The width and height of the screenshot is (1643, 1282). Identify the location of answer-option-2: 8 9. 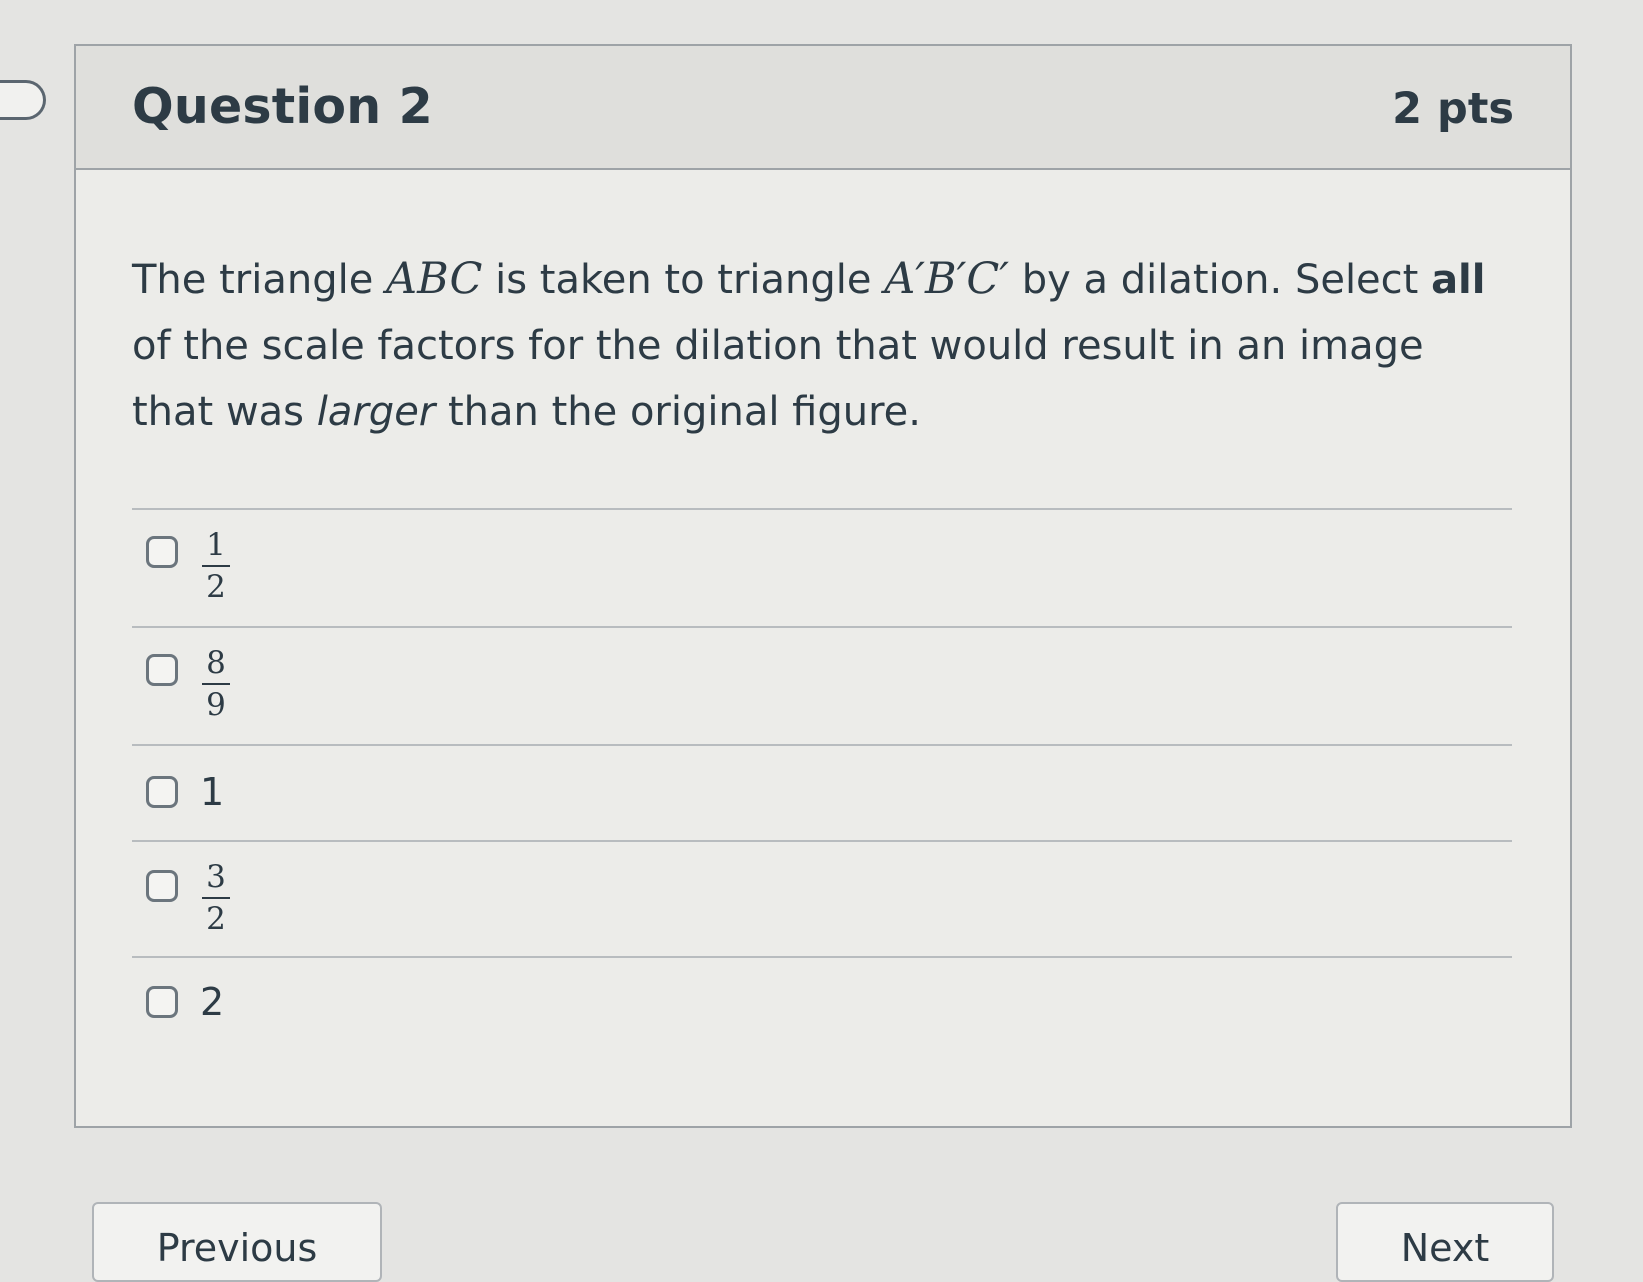
(822, 685).